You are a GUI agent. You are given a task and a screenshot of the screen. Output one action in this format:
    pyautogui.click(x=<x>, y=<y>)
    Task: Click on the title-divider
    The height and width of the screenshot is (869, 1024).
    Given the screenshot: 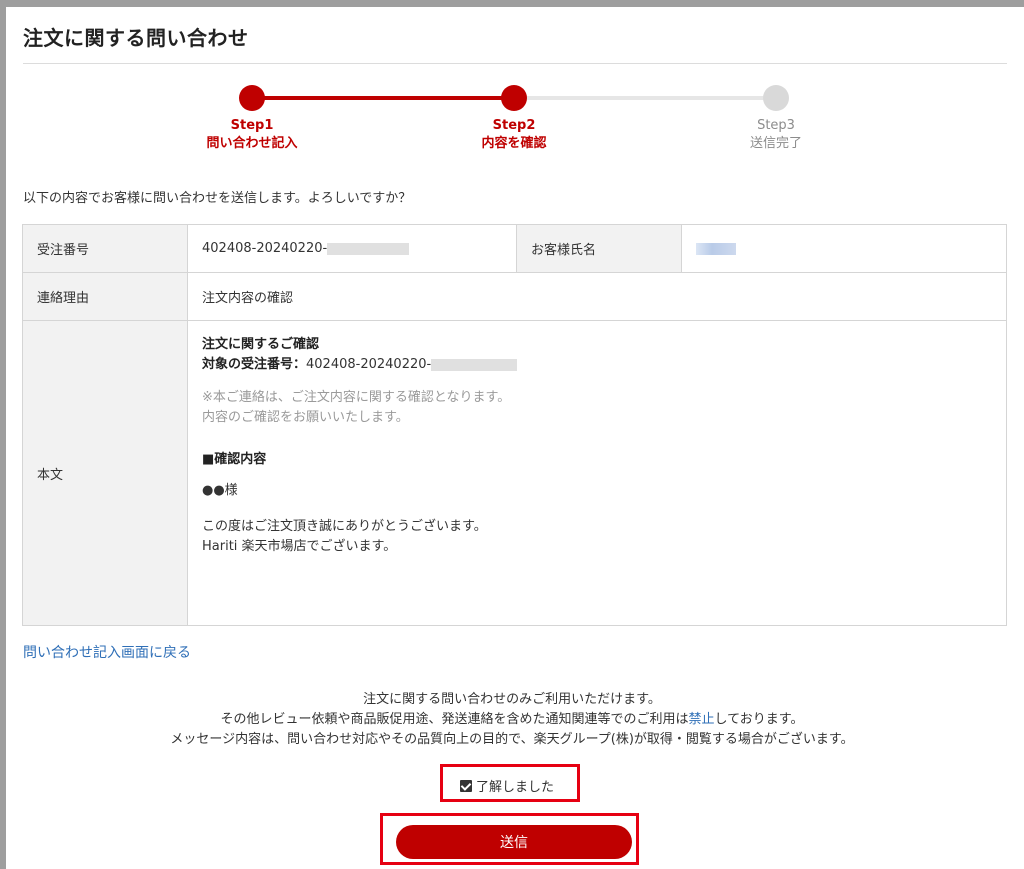 What is the action you would take?
    pyautogui.click(x=515, y=63)
    